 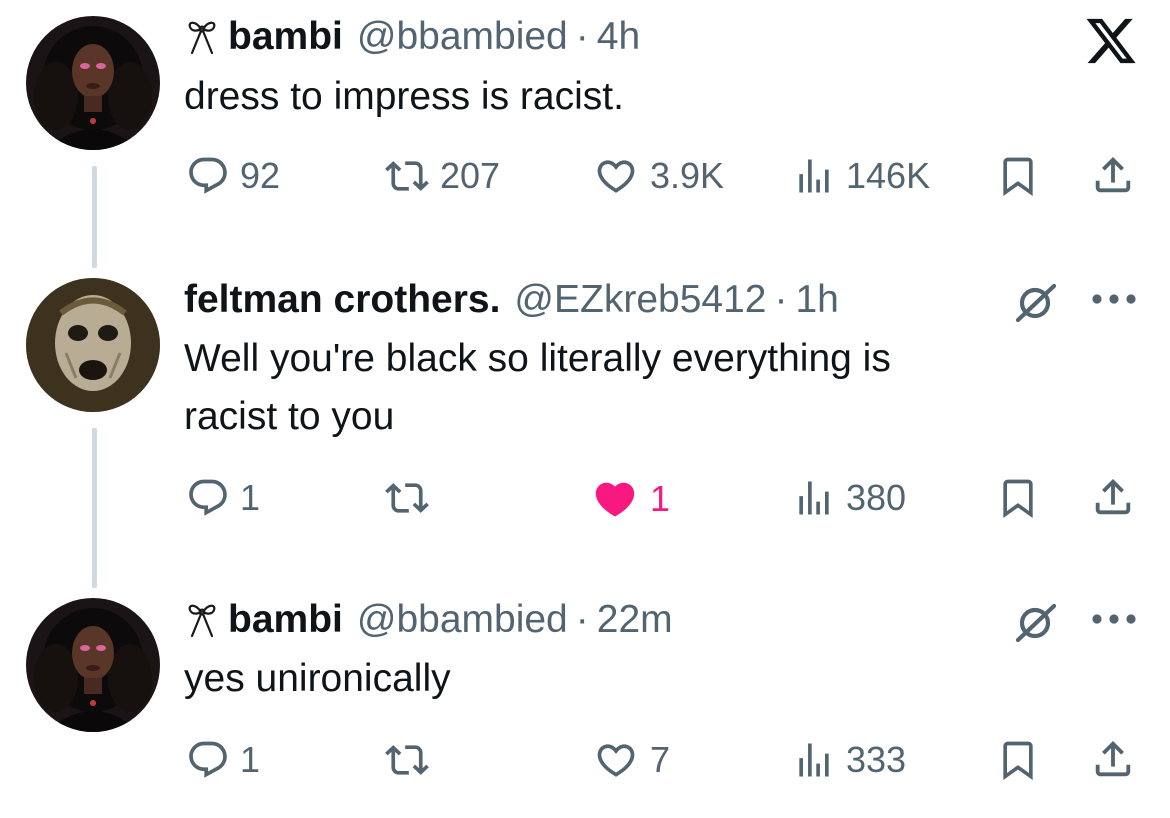 I want to click on repost-count: 207, so click(x=470, y=175).